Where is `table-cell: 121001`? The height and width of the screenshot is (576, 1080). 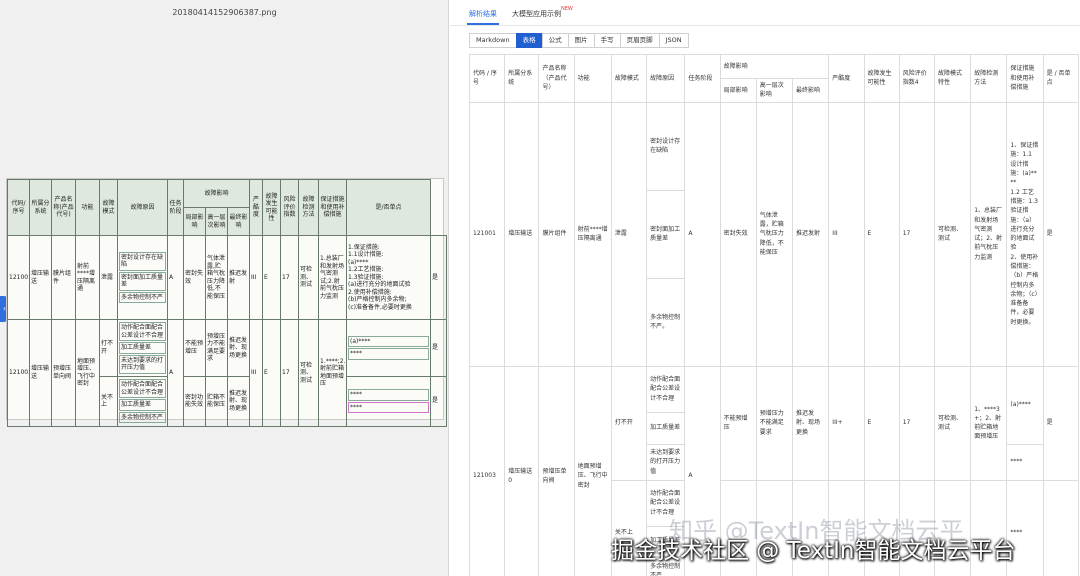
table-cell: 121001 is located at coordinates (487, 234).